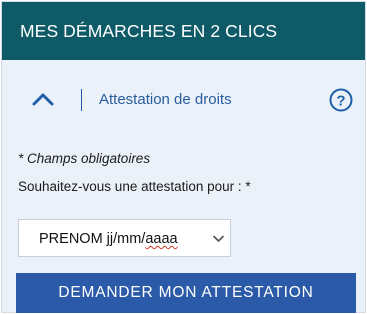 The width and height of the screenshot is (367, 314). I want to click on chevron-up-icon, so click(43, 99).